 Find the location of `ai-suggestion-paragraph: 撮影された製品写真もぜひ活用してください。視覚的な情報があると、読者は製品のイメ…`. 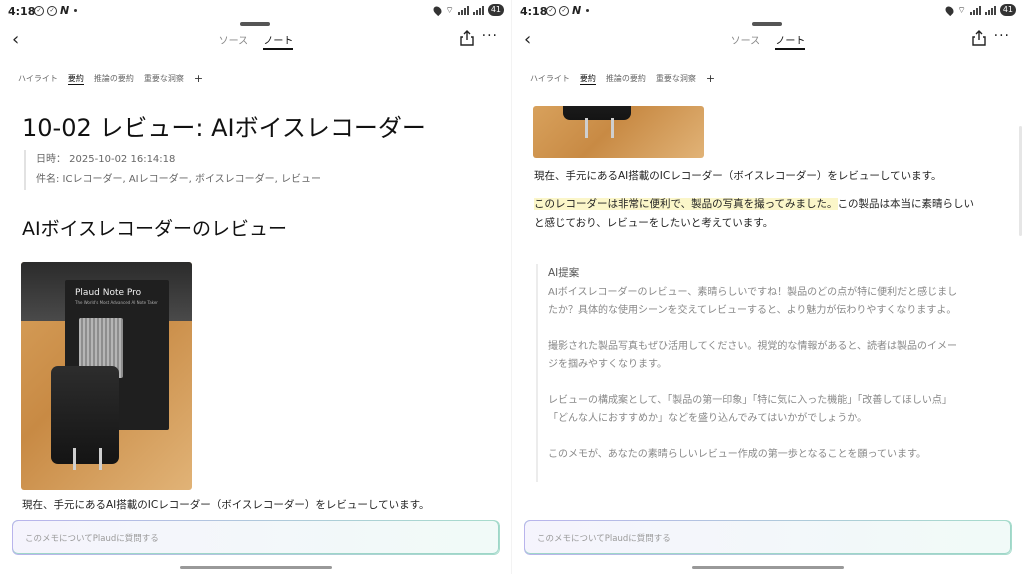

ai-suggestion-paragraph: 撮影された製品写真もぜひ活用してください。視覚的な情報があると、読者は製品のイメ… is located at coordinates (752, 355).